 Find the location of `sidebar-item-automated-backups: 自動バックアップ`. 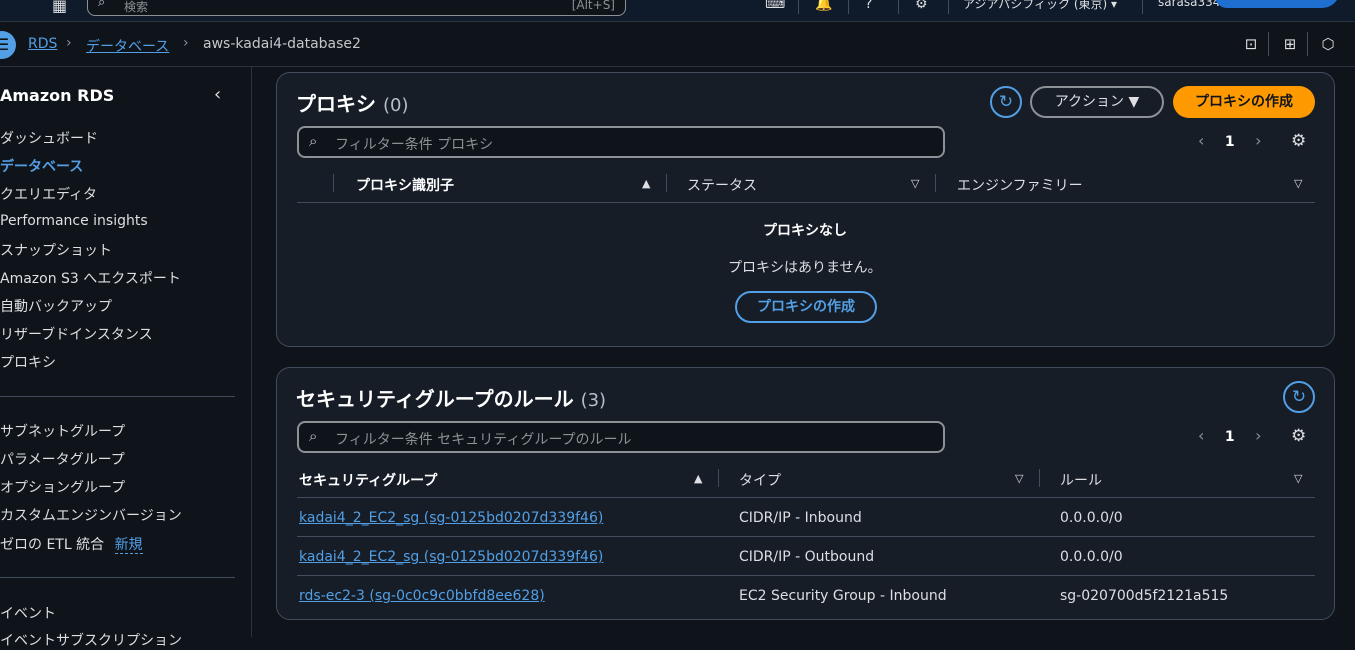

sidebar-item-automated-backups: 自動バックアップ is located at coordinates (56, 306).